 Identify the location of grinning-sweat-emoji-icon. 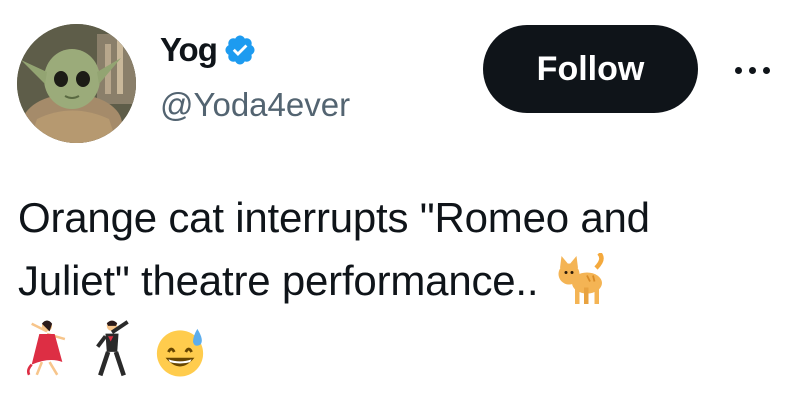
(180, 352).